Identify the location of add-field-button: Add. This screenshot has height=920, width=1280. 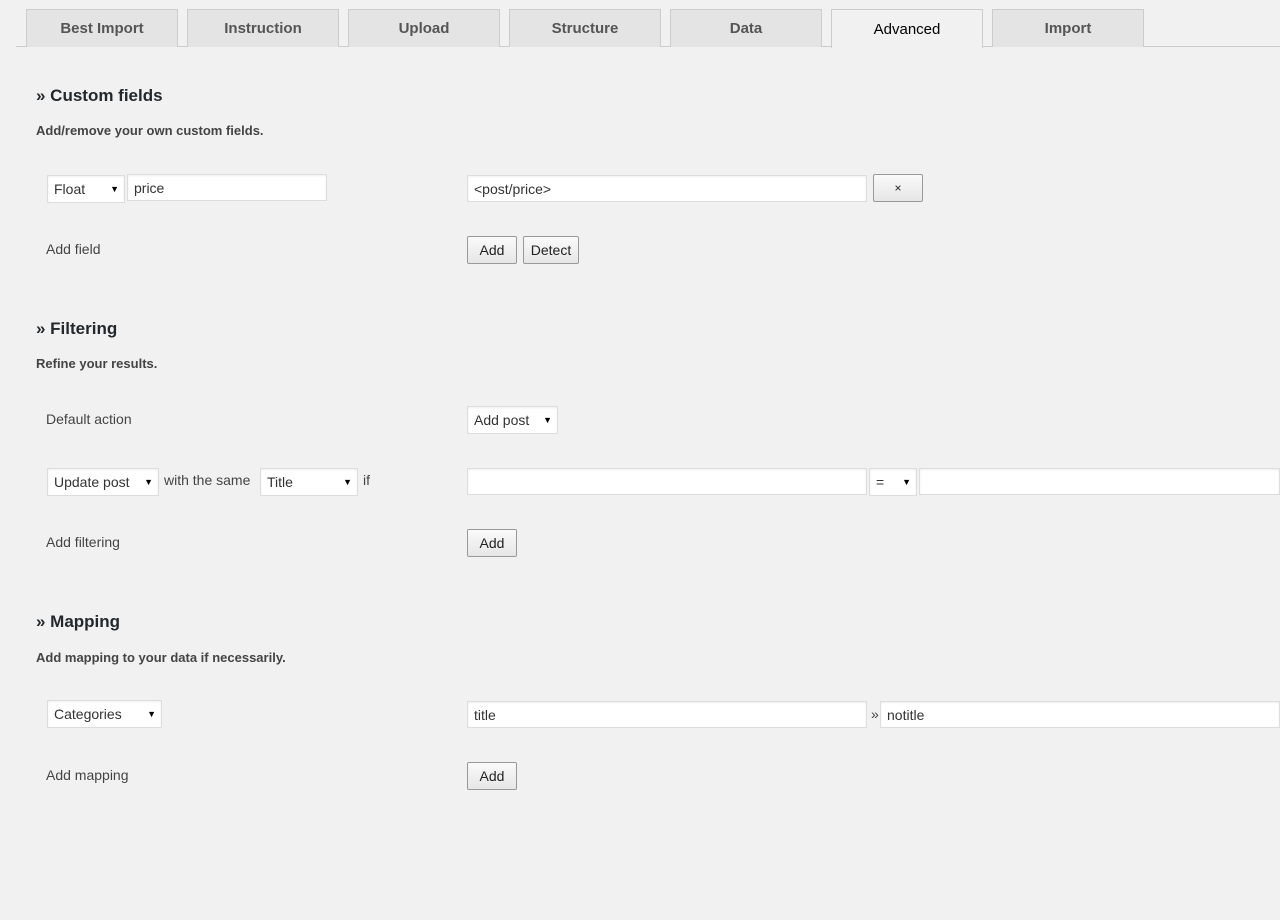
(492, 250).